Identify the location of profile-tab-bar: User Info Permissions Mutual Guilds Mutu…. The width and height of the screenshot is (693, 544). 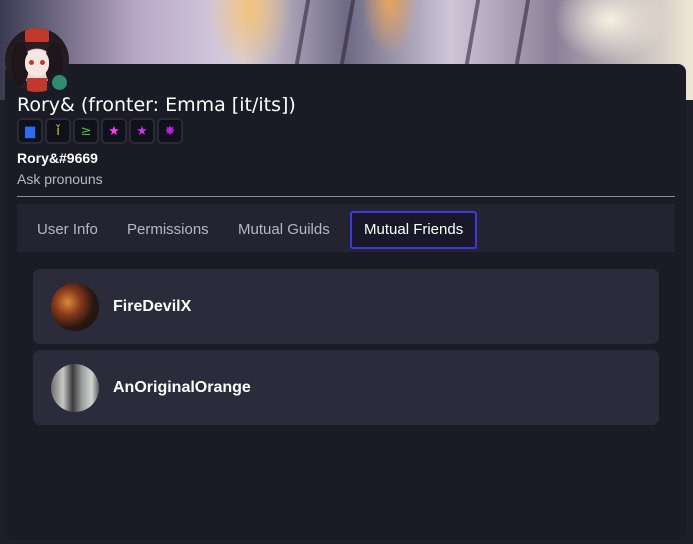
(346, 228).